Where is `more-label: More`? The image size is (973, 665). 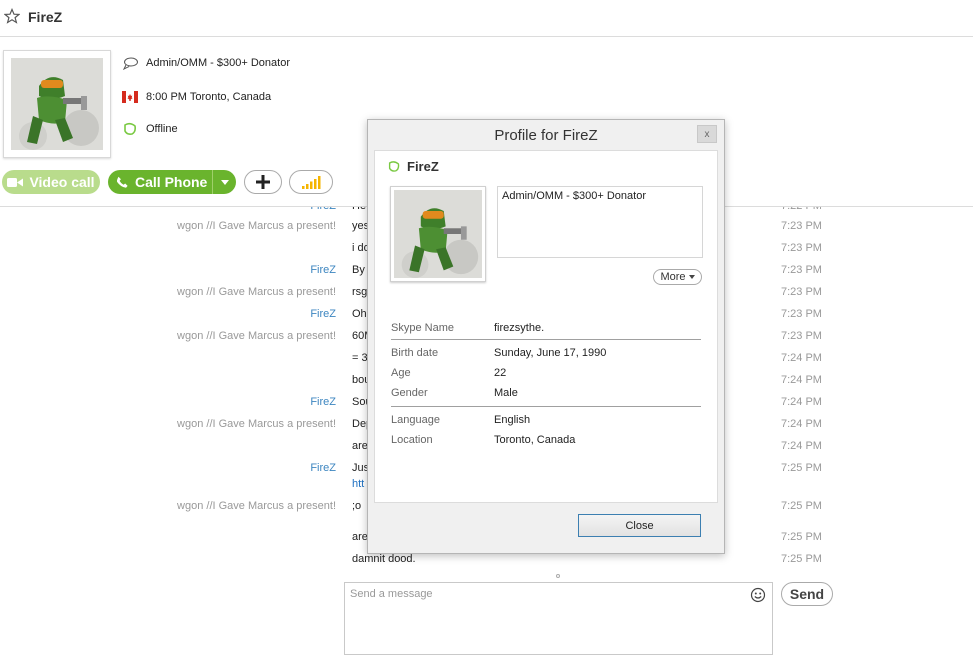
more-label: More is located at coordinates (673, 277).